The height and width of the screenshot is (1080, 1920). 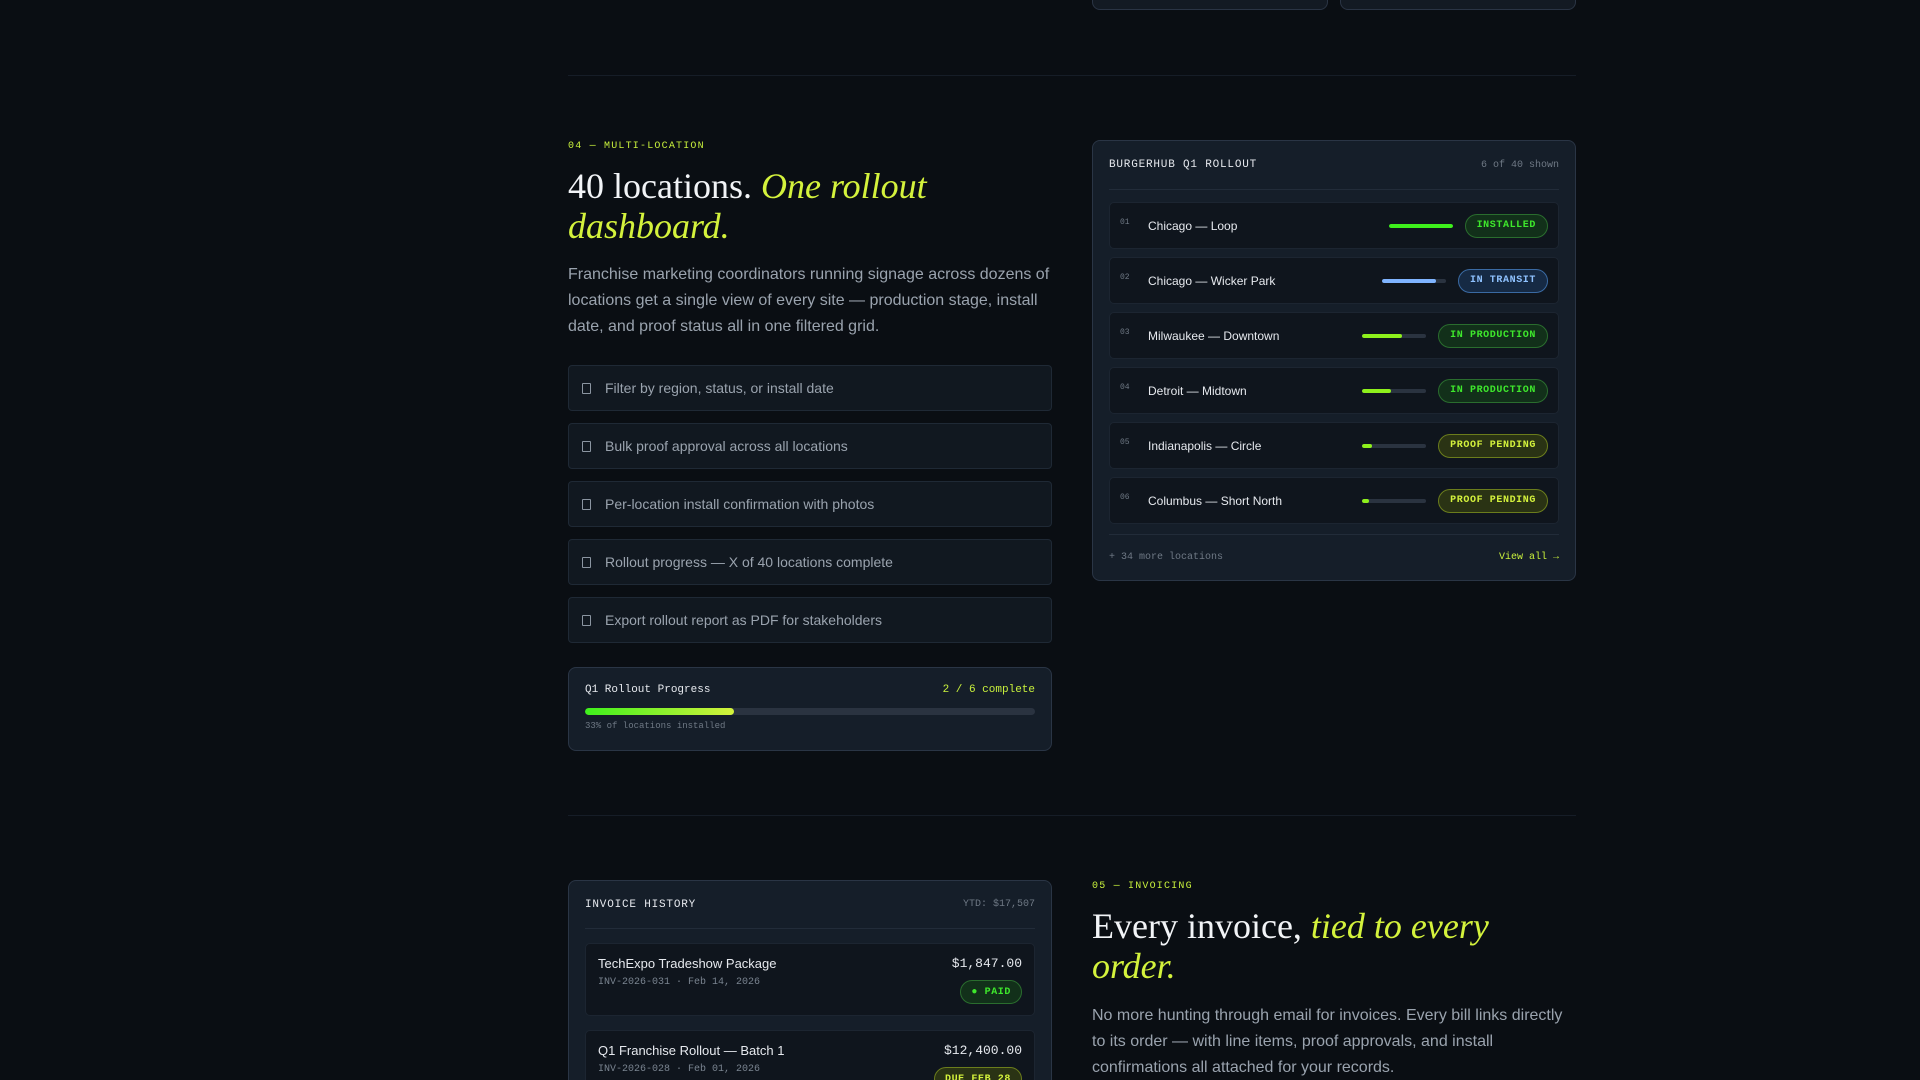 I want to click on location-number: 03, so click(x=1125, y=332).